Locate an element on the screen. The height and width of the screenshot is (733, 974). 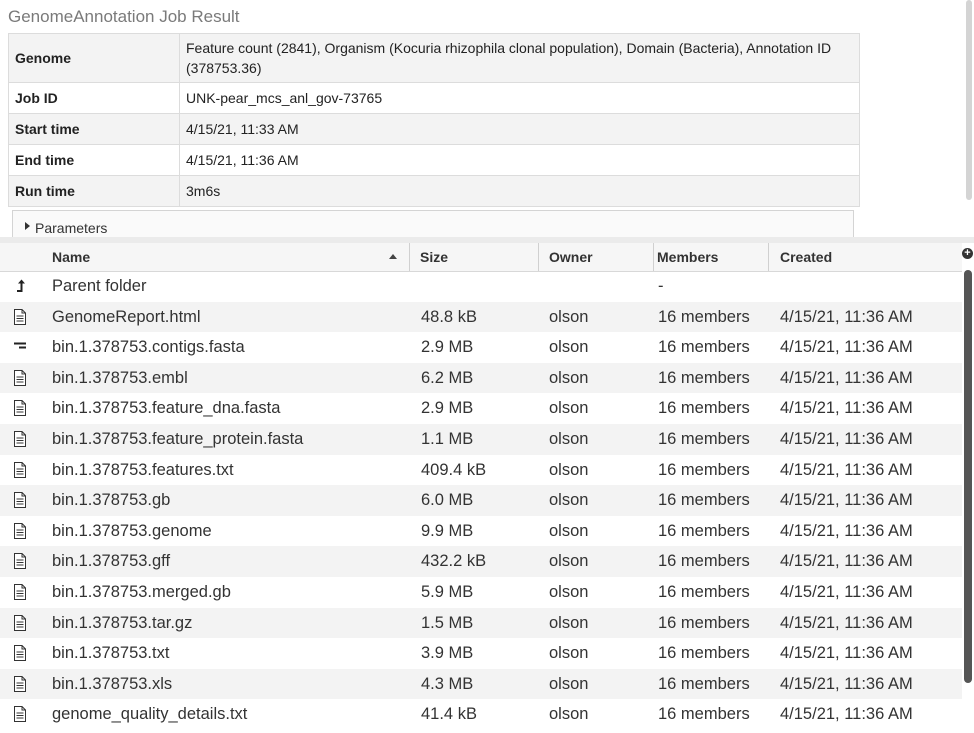
cell-name: bin.1.378753.feature_dna.fasta is located at coordinates (166, 408).